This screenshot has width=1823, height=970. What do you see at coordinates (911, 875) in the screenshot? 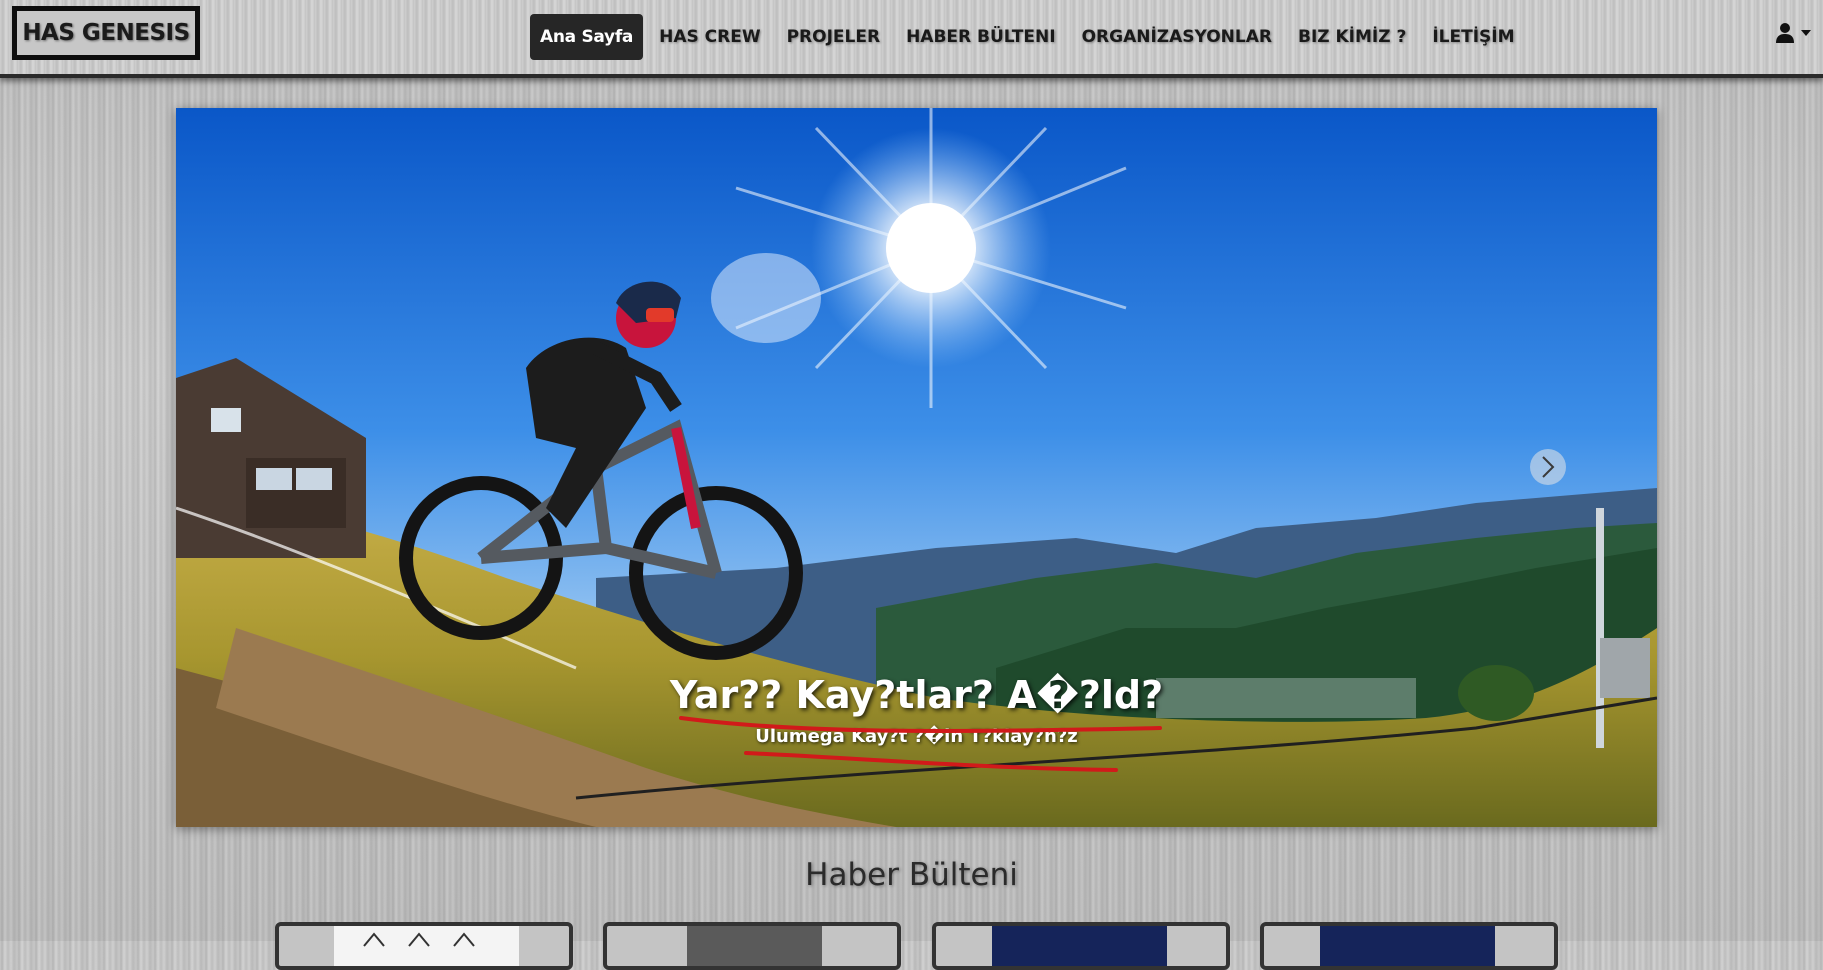
I see `news-section-title: Haber Bülteni` at bounding box center [911, 875].